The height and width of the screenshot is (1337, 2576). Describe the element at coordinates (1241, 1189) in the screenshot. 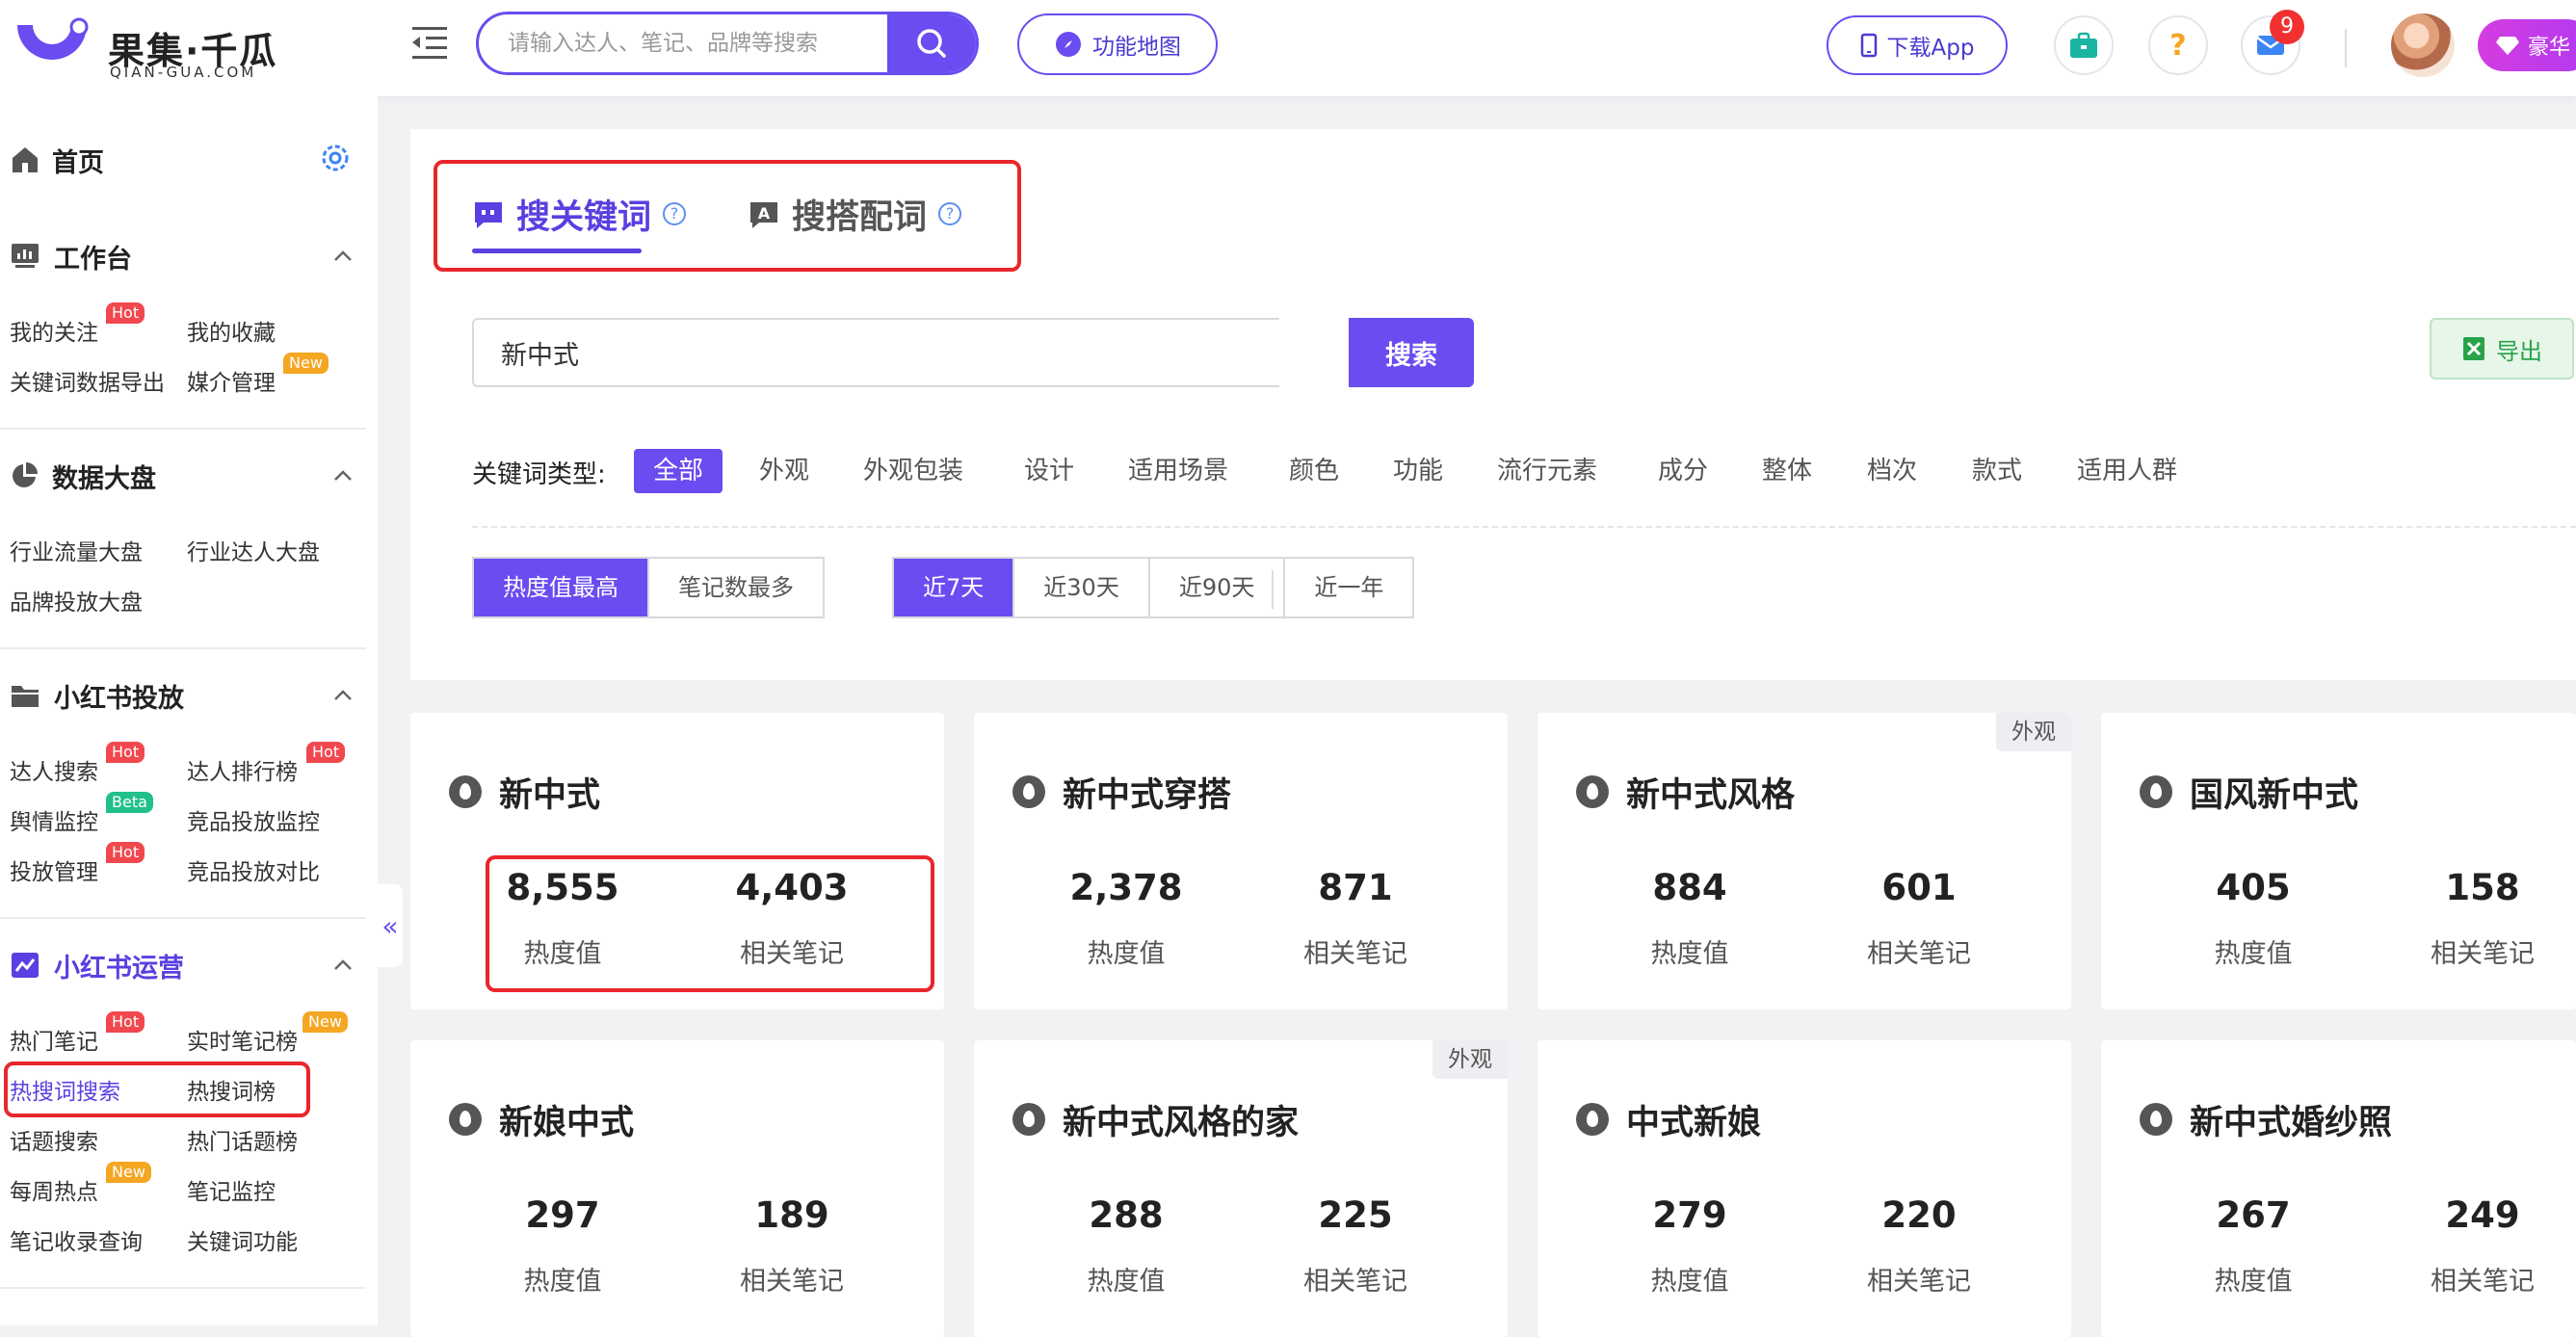

I see `keyword-card: 外观 新中式风格的家 288 225 热度值 相关笔记` at that location.